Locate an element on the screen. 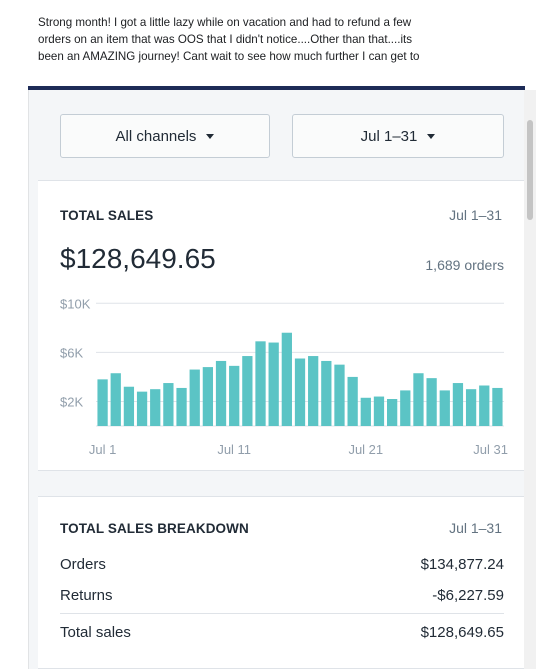 The image size is (536, 669). breakdown-divider is located at coordinates (282, 613).